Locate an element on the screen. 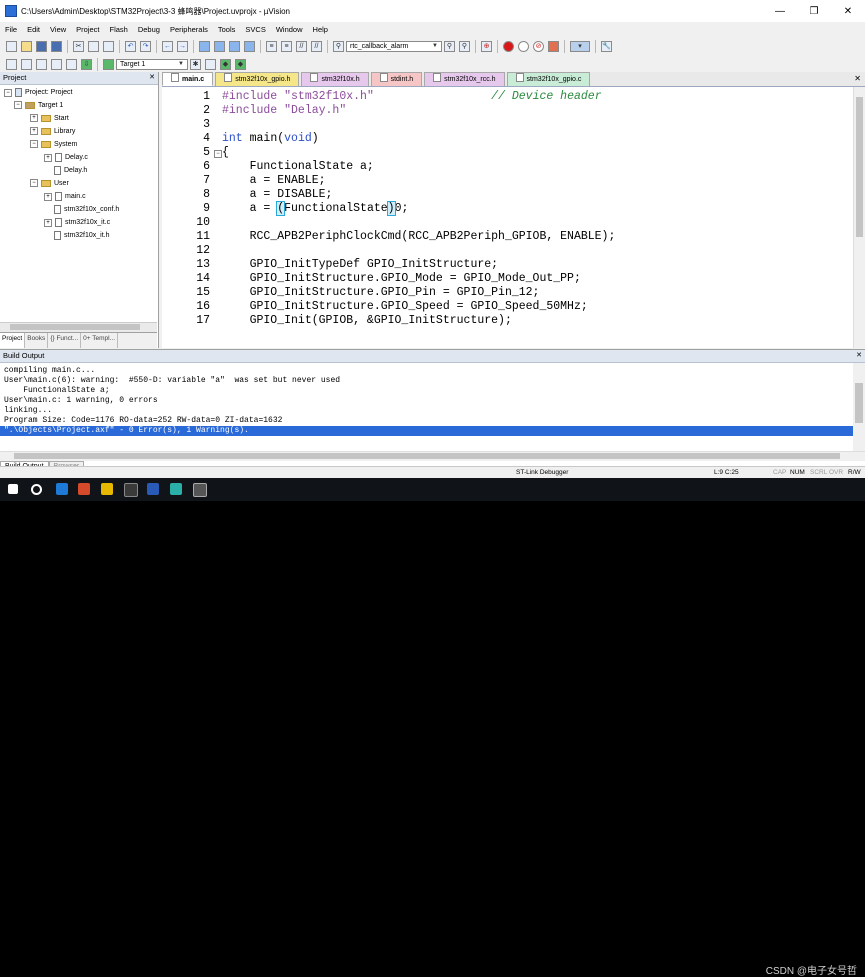 This screenshot has height=977, width=865. tree-item-file-delay-c: + Delay.c is located at coordinates (66, 157).